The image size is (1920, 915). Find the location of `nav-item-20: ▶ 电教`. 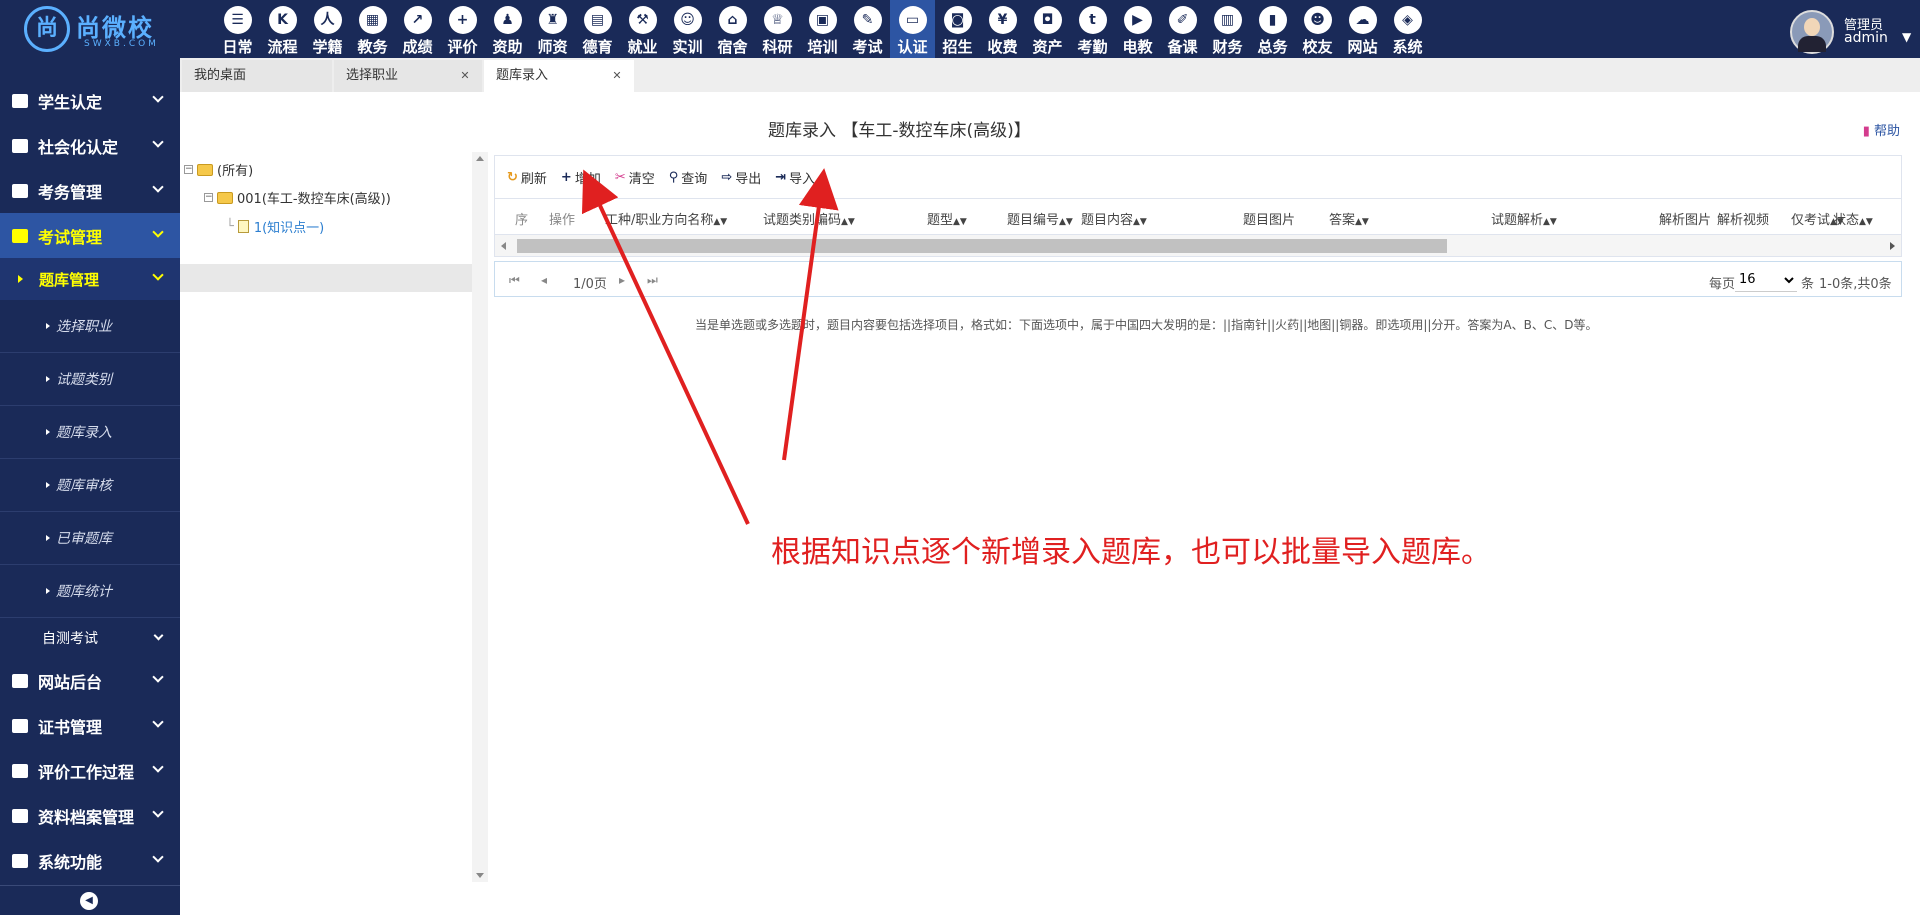

nav-item-20: ▶ 电教 is located at coordinates (1137, 29).